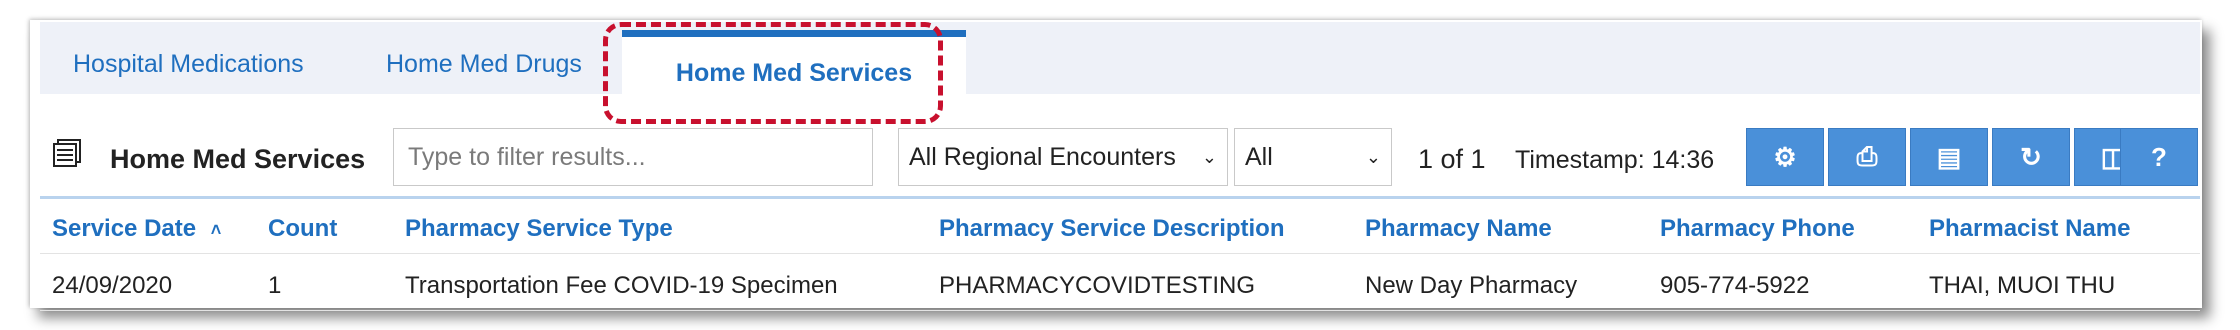 The image size is (2240, 330). Describe the element at coordinates (124, 228) in the screenshot. I see `column-header-label: Service Date` at that location.